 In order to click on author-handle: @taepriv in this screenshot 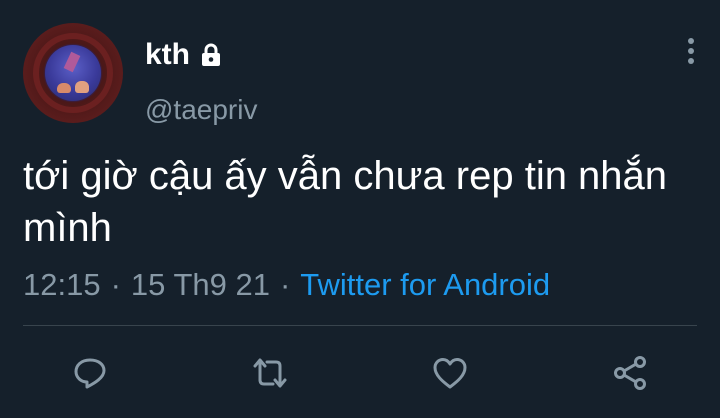, I will do `click(201, 110)`.